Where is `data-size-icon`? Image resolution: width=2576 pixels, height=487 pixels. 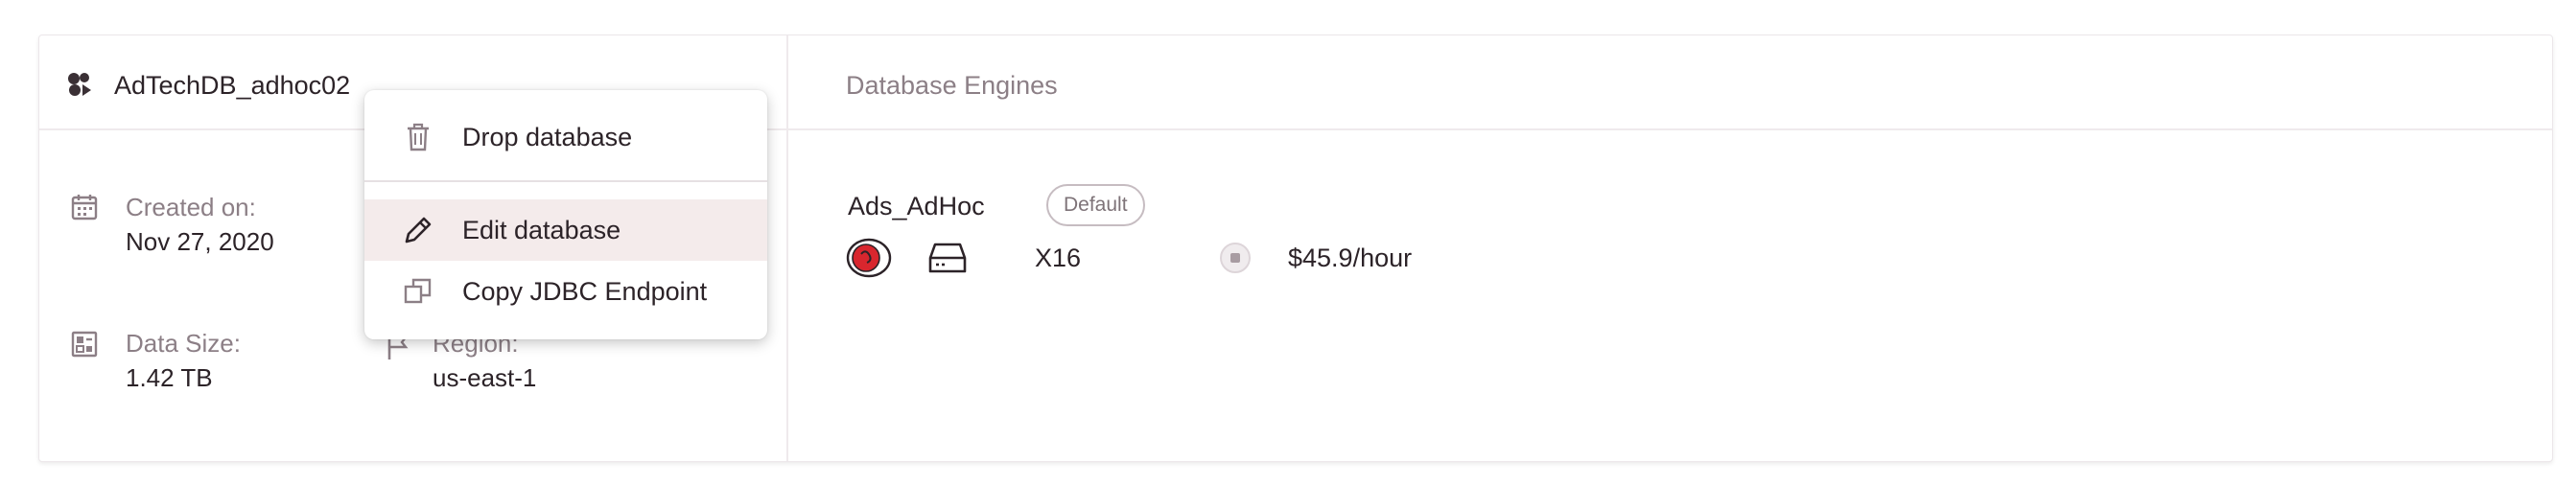
data-size-icon is located at coordinates (84, 344).